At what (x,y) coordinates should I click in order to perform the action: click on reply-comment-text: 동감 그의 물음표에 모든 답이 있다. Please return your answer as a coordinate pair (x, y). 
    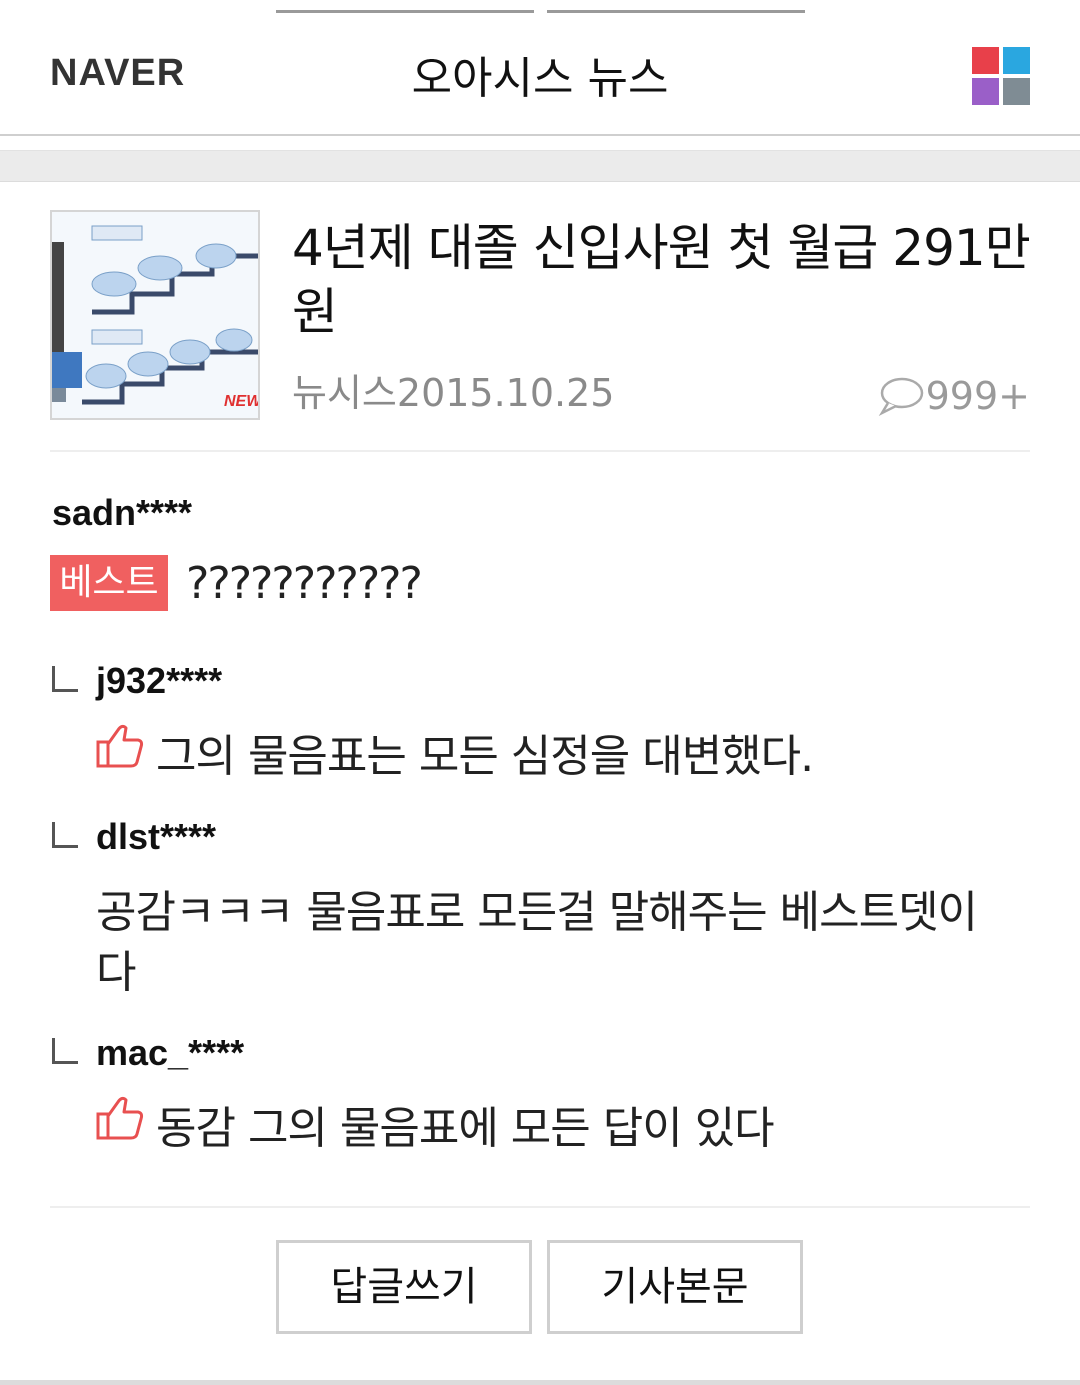
    Looking at the image, I should click on (465, 1128).